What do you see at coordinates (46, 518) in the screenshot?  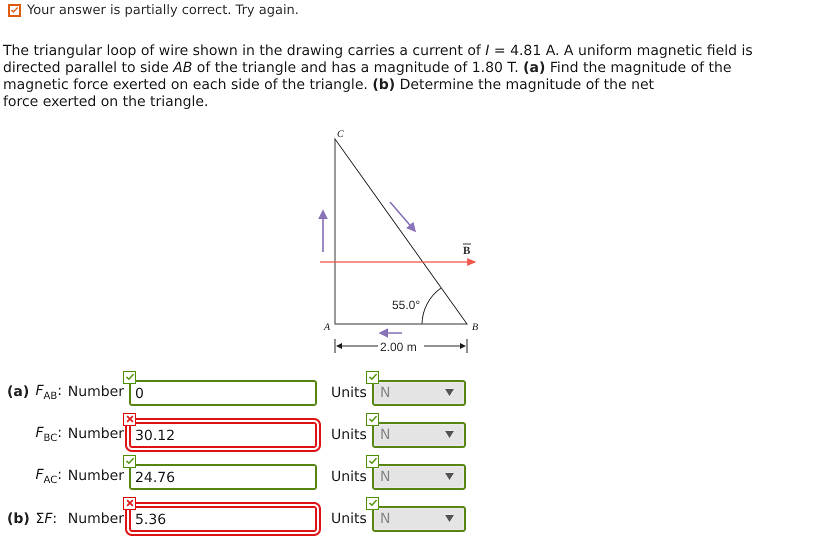 I see `variable-label: ΣF:` at bounding box center [46, 518].